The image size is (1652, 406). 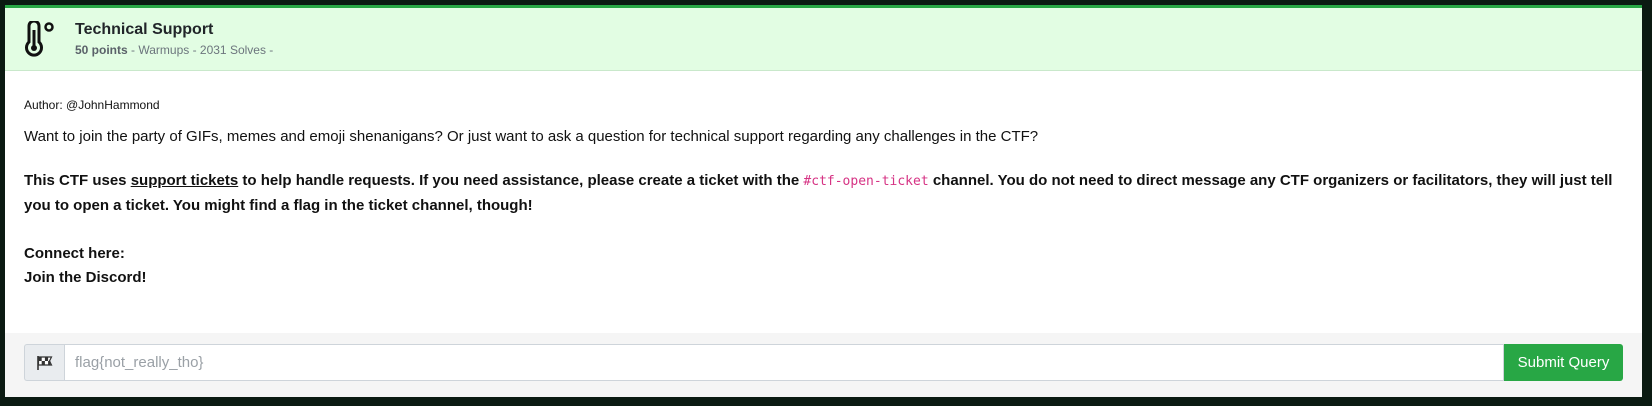 What do you see at coordinates (39, 39) in the screenshot?
I see `thermometer-icon` at bounding box center [39, 39].